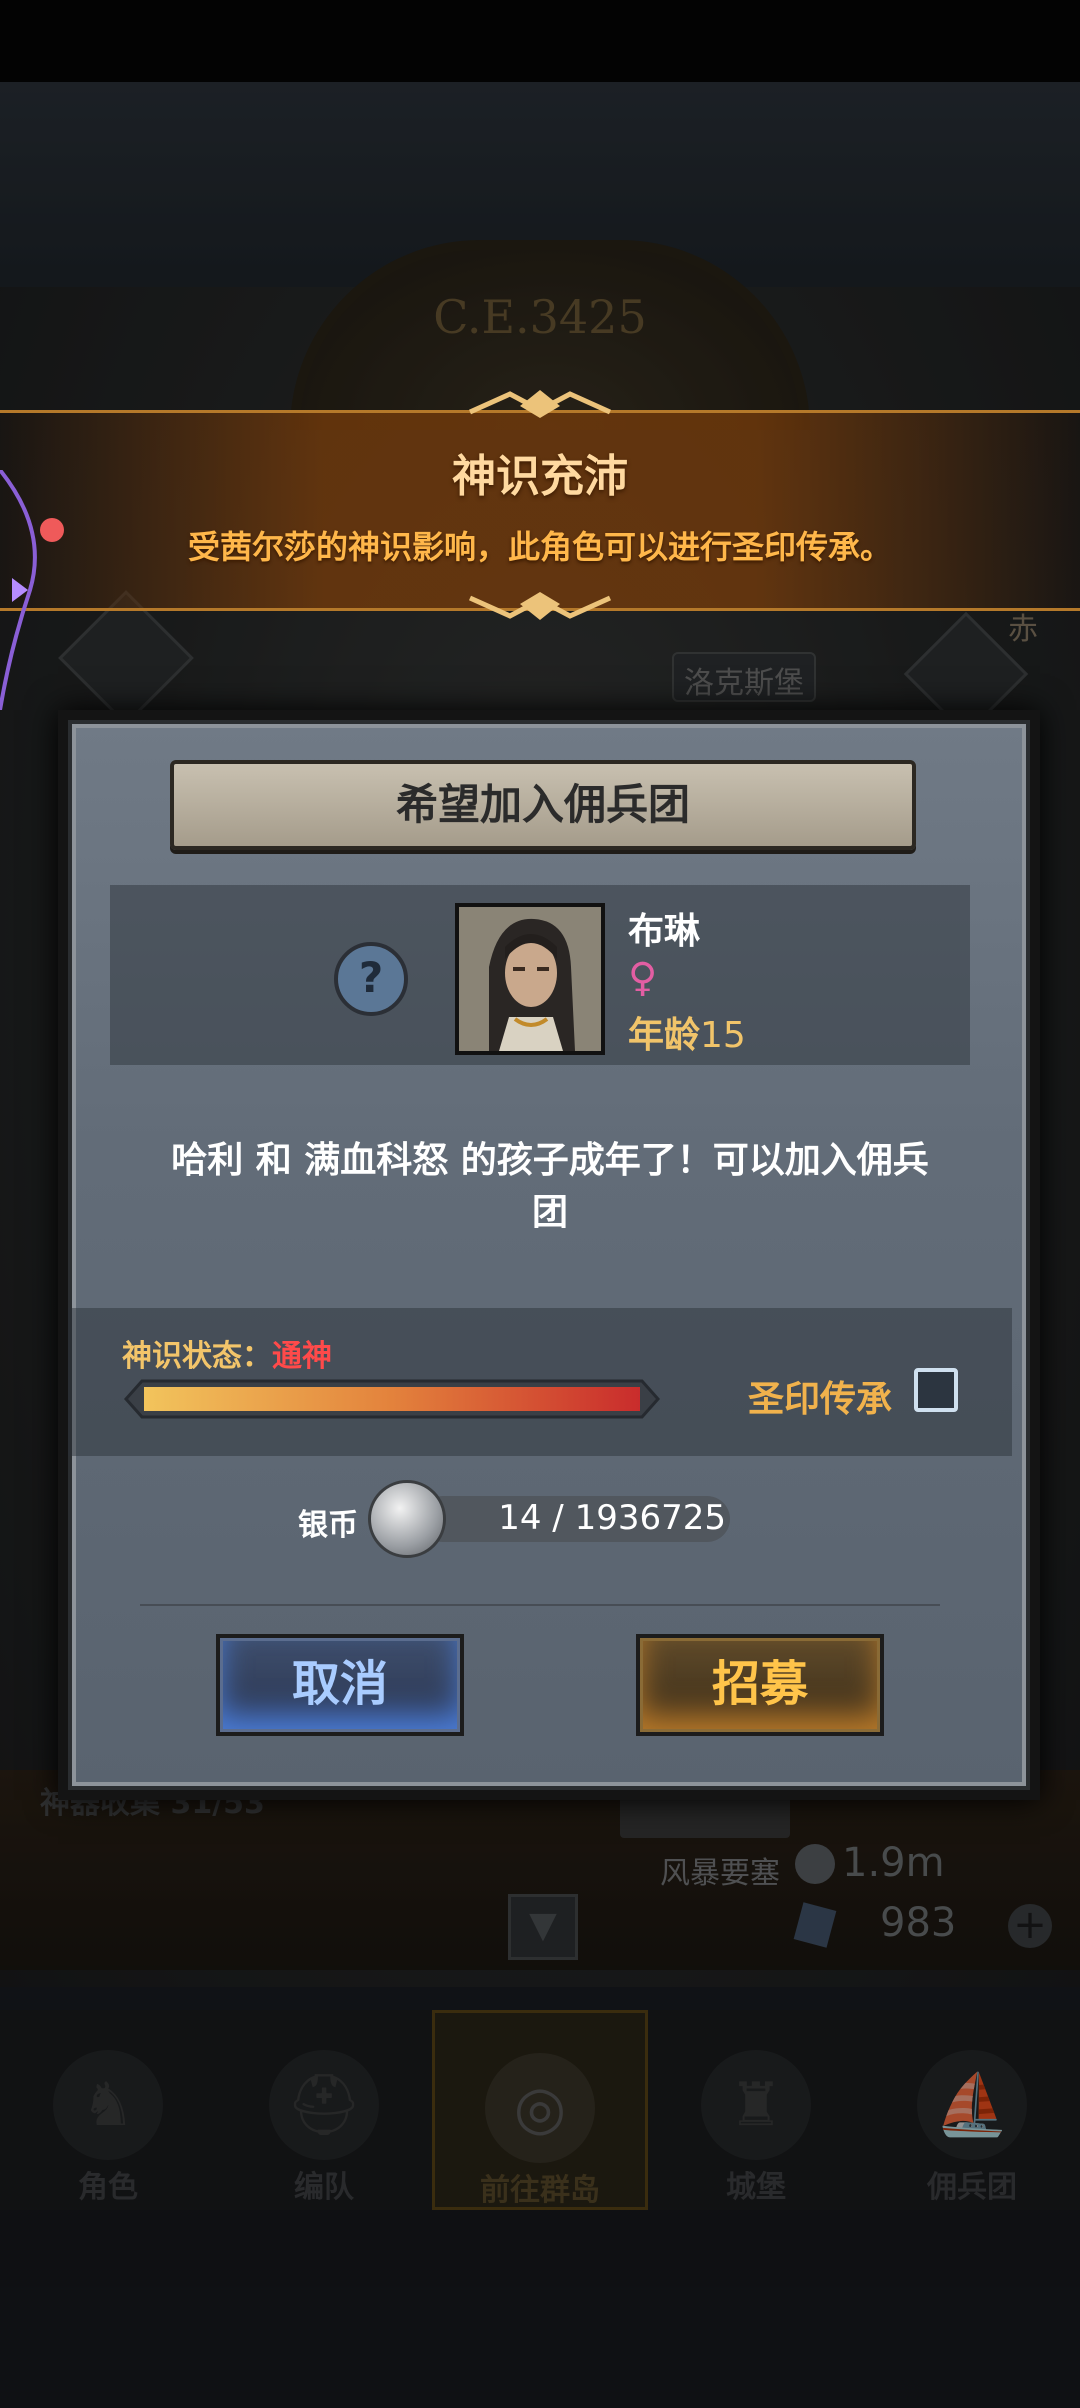  I want to click on divider, so click(540, 1605).